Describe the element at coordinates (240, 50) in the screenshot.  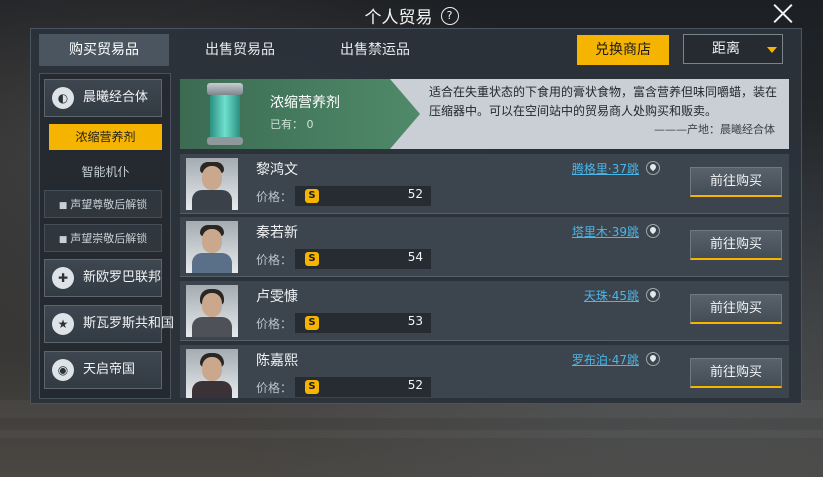
I see `tab-sell-goods: 出售贸易品` at that location.